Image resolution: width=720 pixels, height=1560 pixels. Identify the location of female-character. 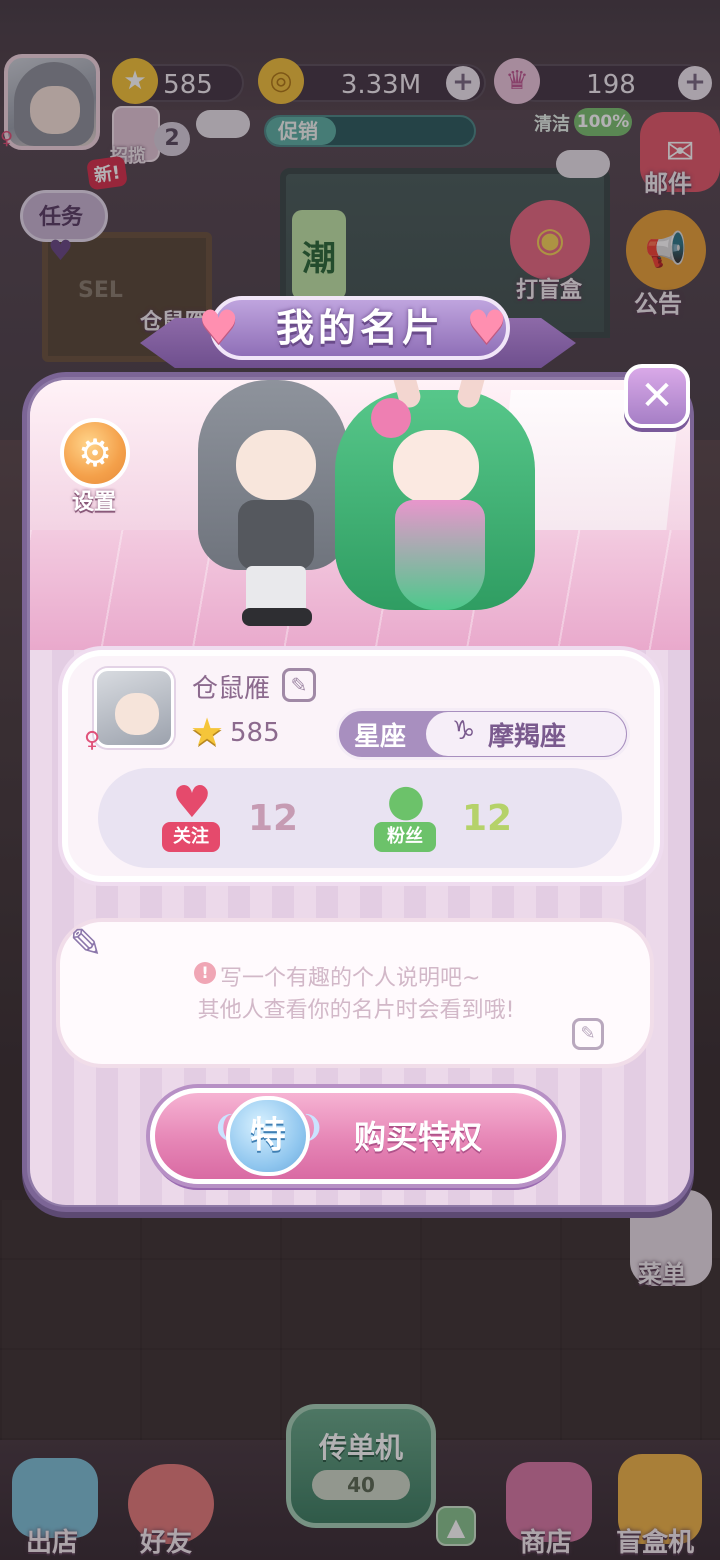
(440, 505).